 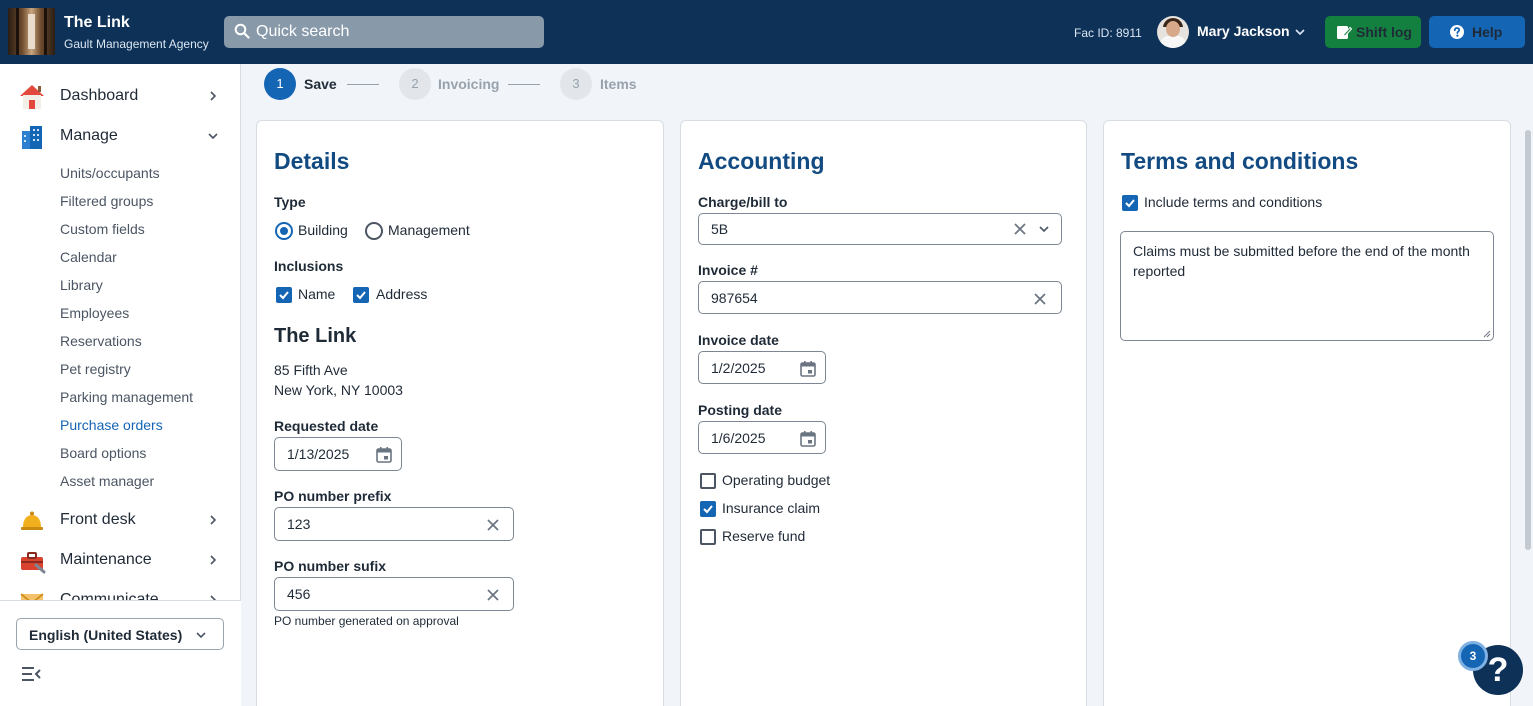 I want to click on help-button: Help, so click(x=1477, y=32).